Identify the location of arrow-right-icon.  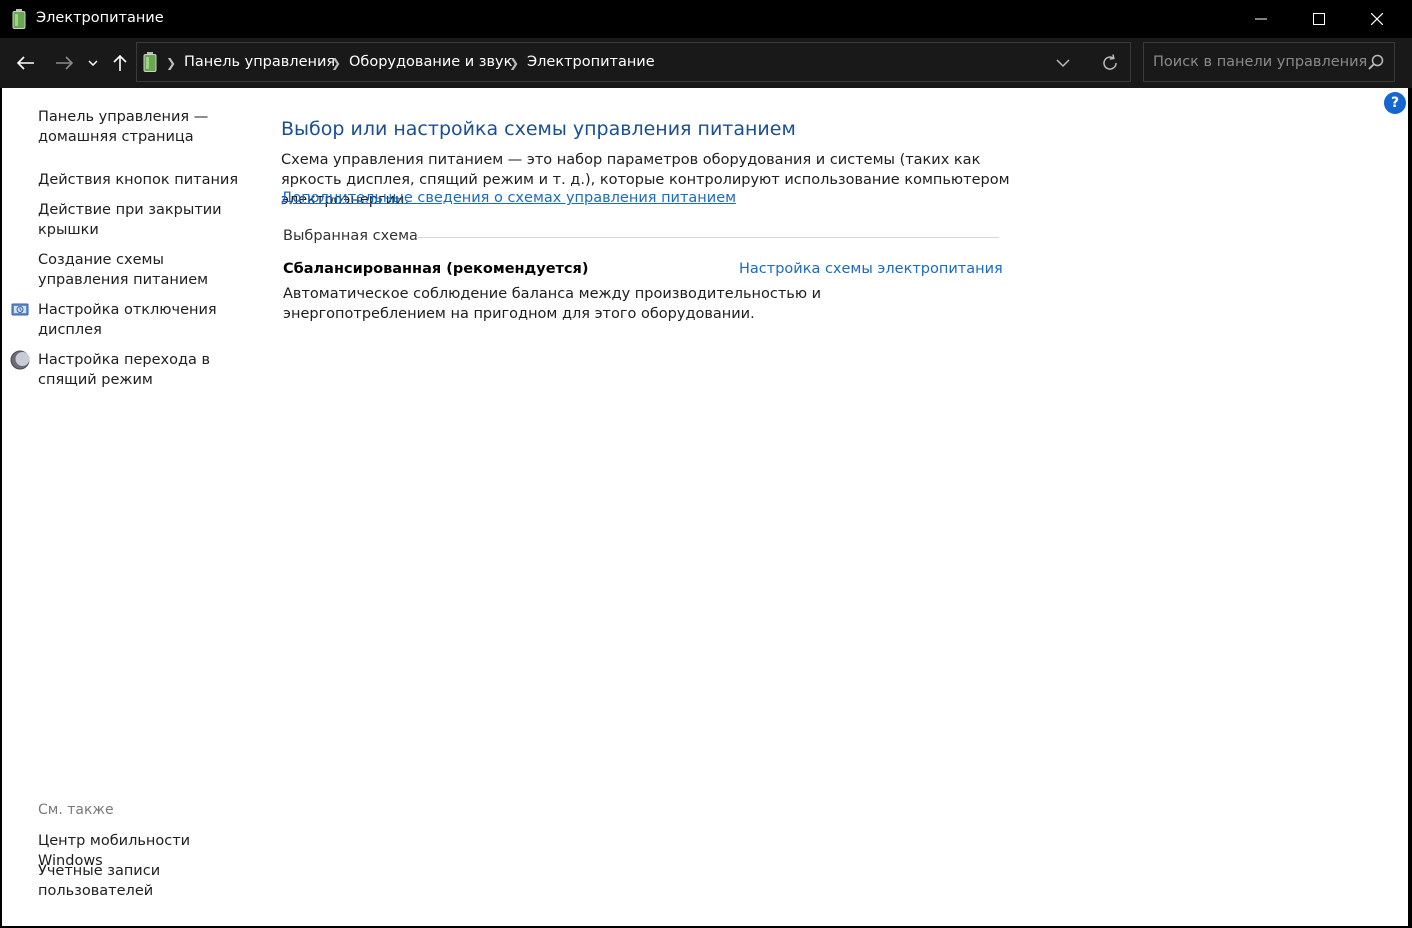
(64, 63).